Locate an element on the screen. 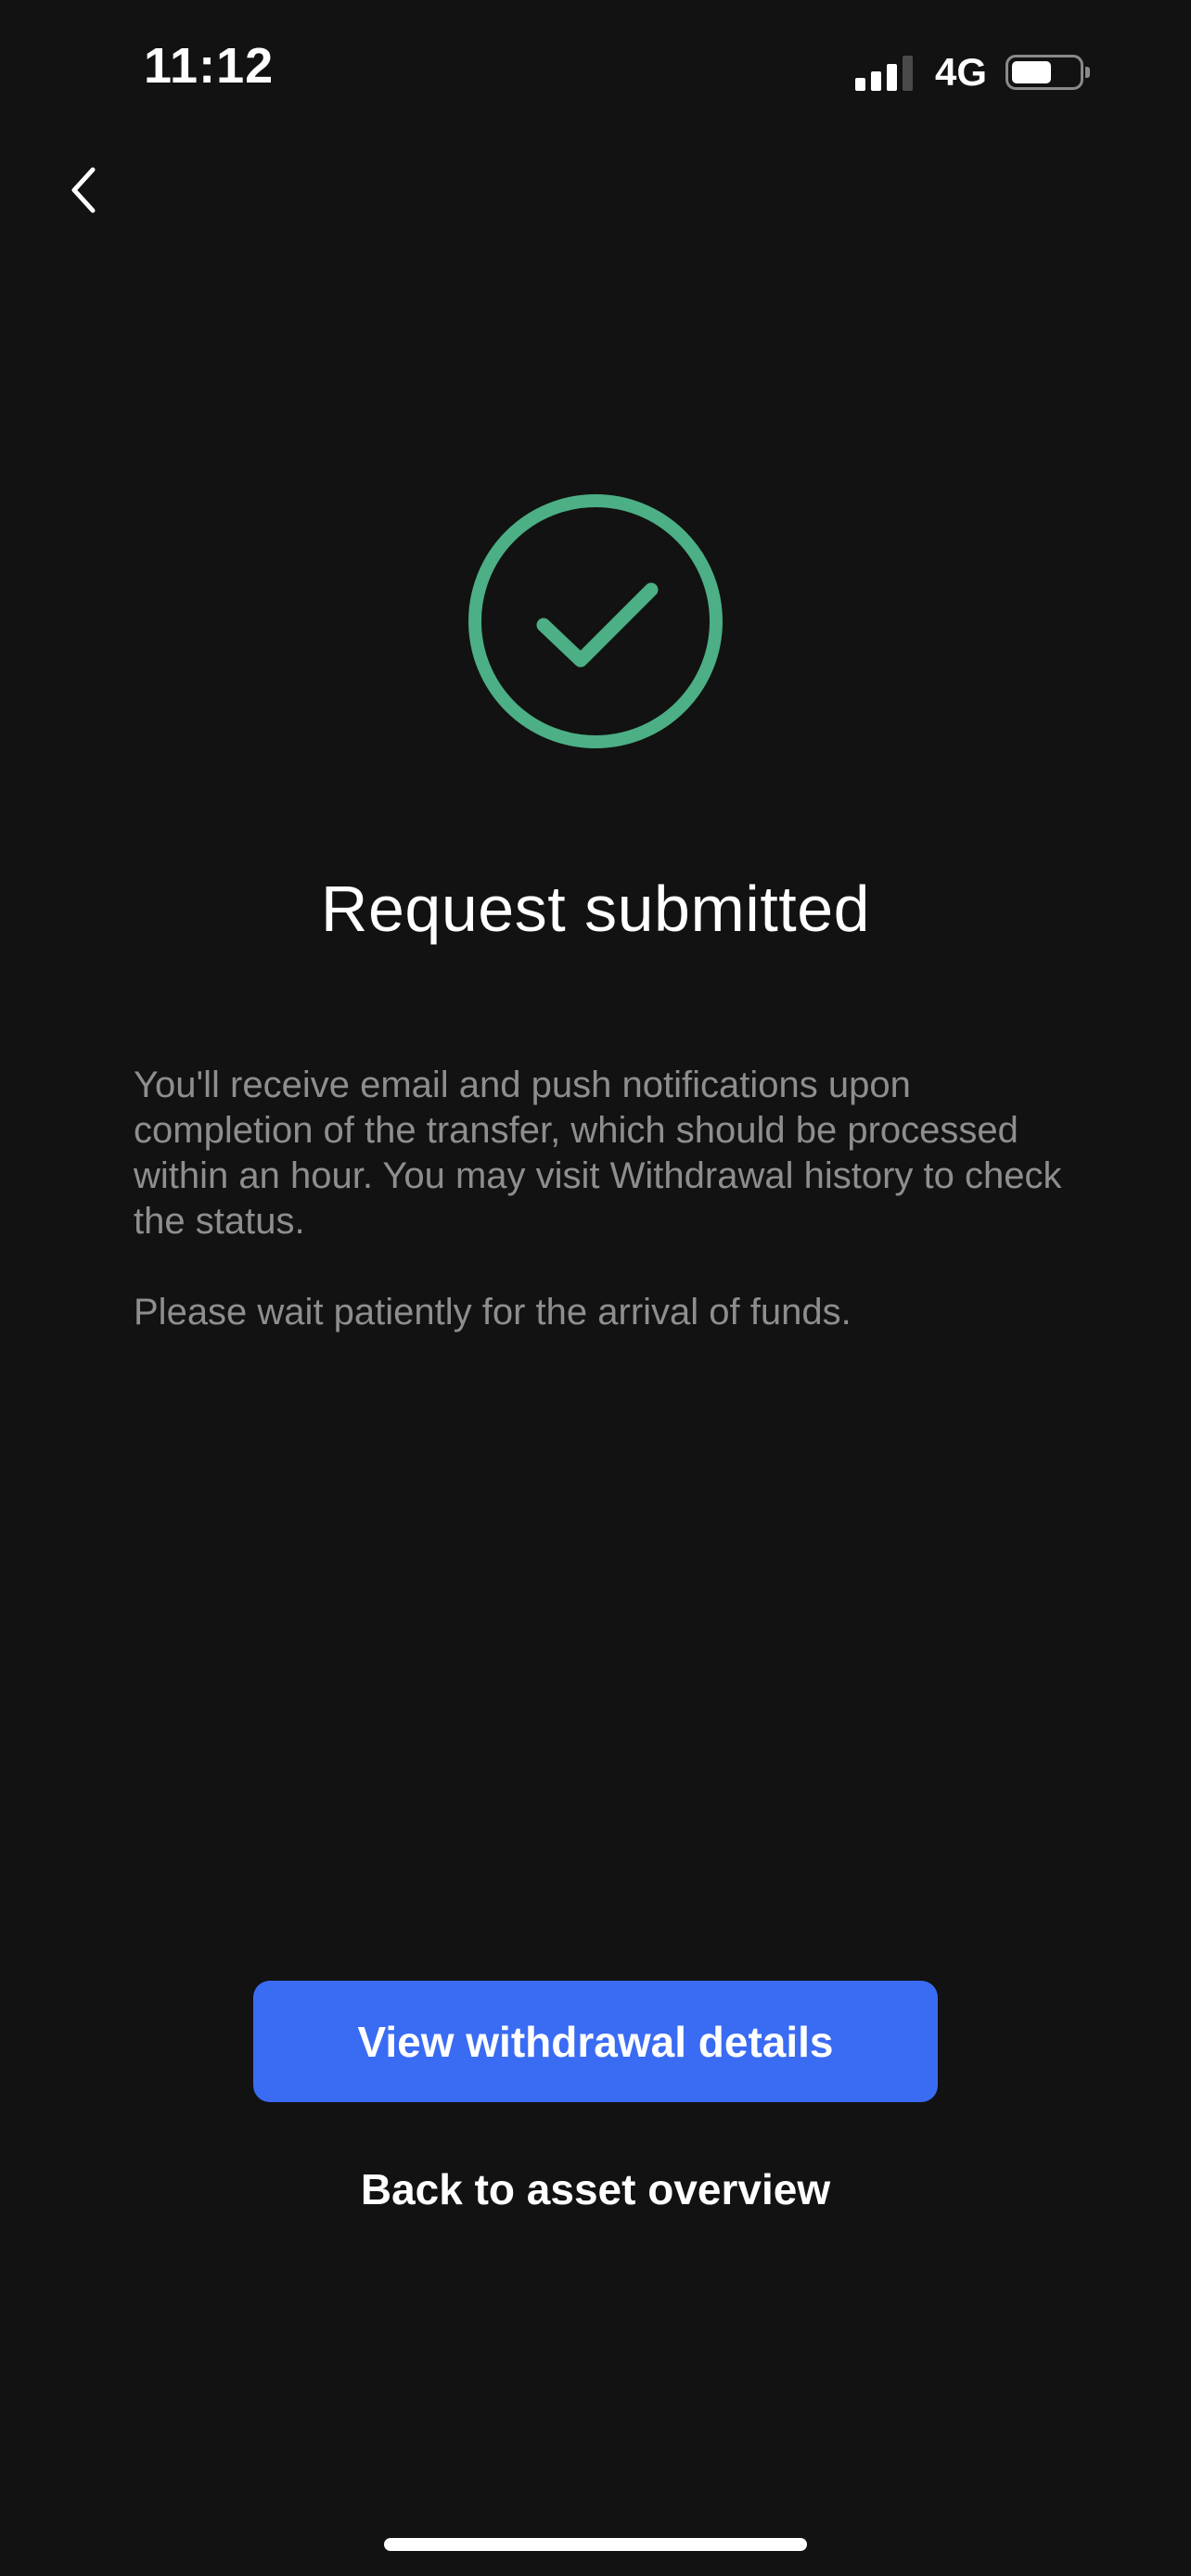  back-button is located at coordinates (83, 190).